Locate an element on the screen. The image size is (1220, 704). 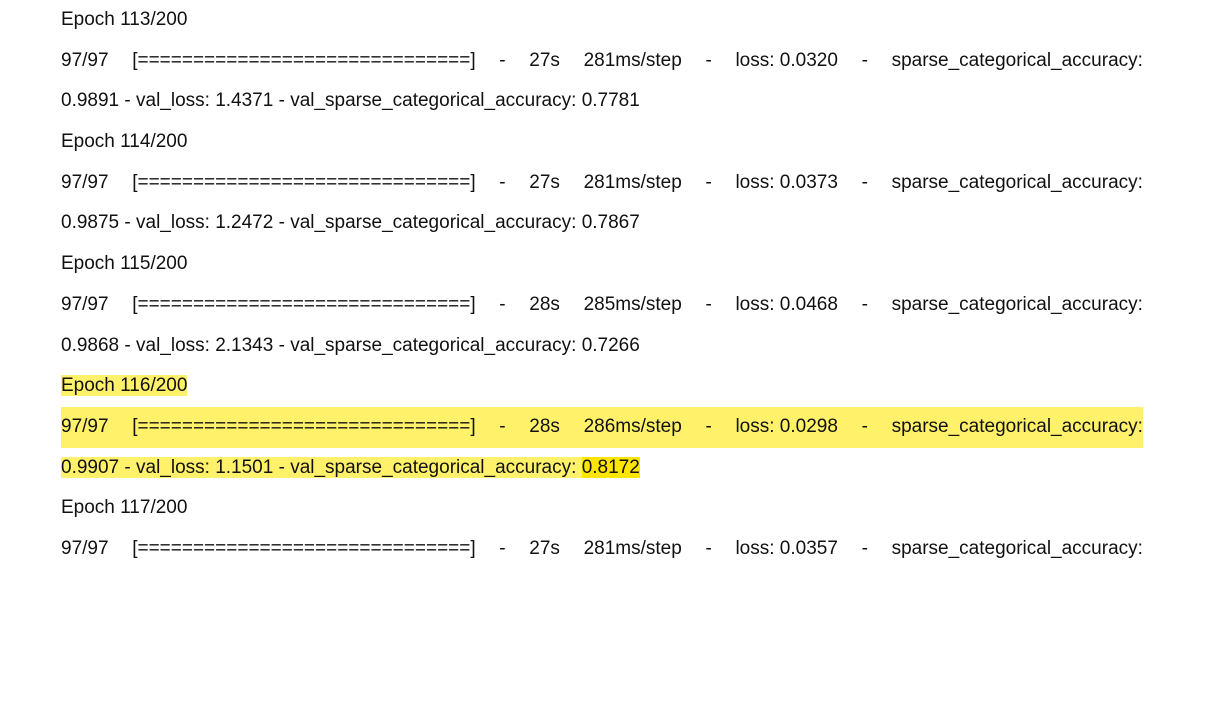
loss-value: loss: 0.0373 is located at coordinates (786, 182).